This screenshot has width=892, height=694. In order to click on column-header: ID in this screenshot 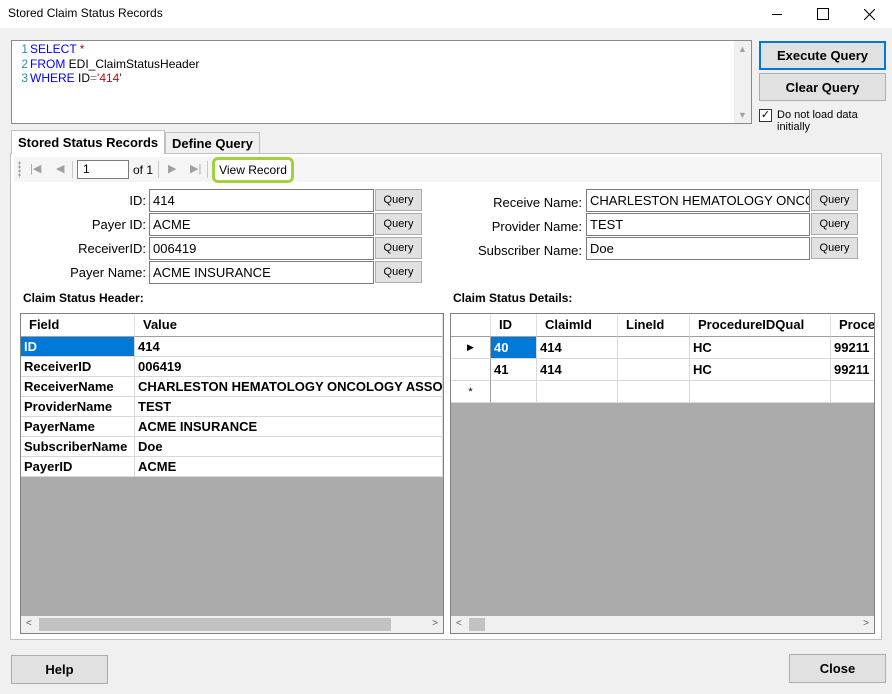, I will do `click(514, 325)`.